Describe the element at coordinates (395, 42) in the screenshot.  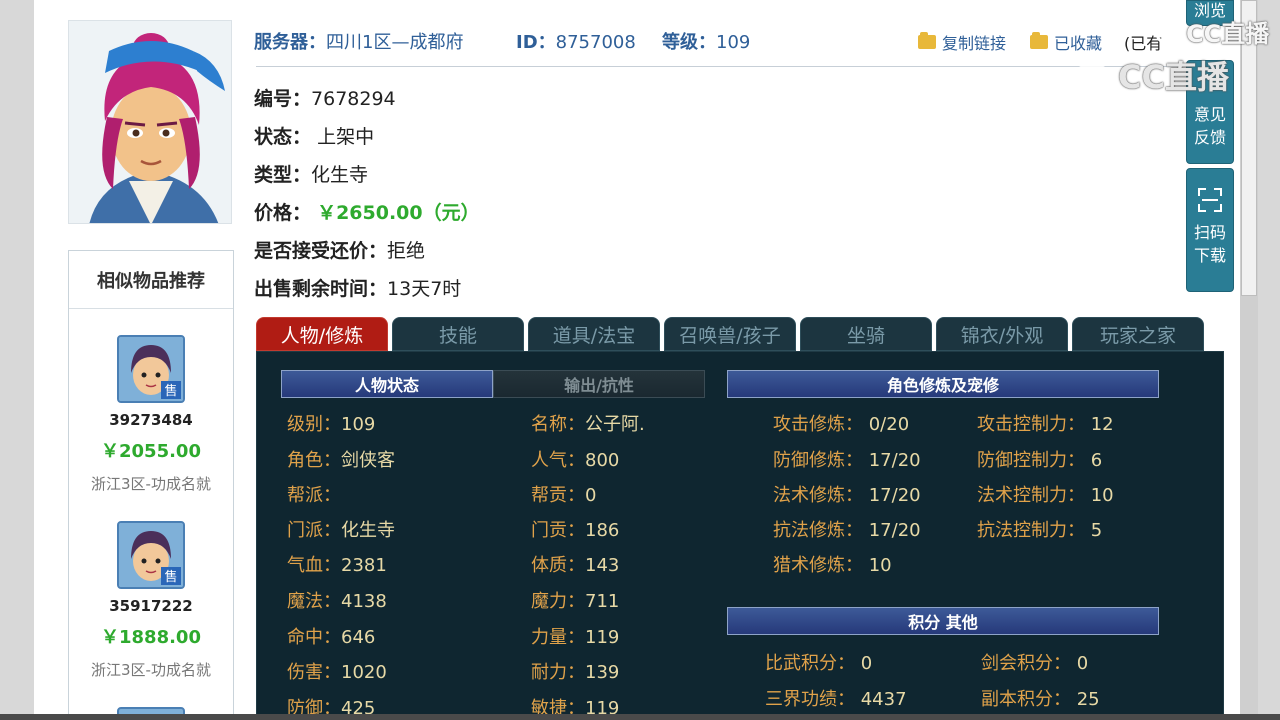
I see `server-value: 四川1区—成都府` at that location.